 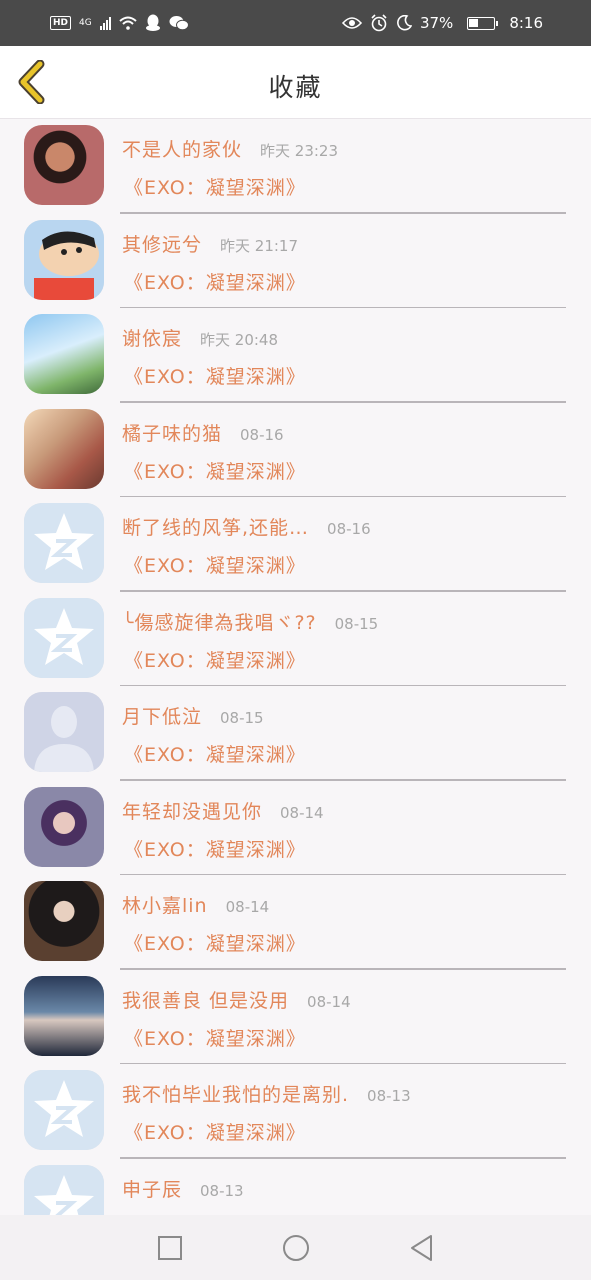 I want to click on user-name: 年轻却没遇见你, so click(x=192, y=810).